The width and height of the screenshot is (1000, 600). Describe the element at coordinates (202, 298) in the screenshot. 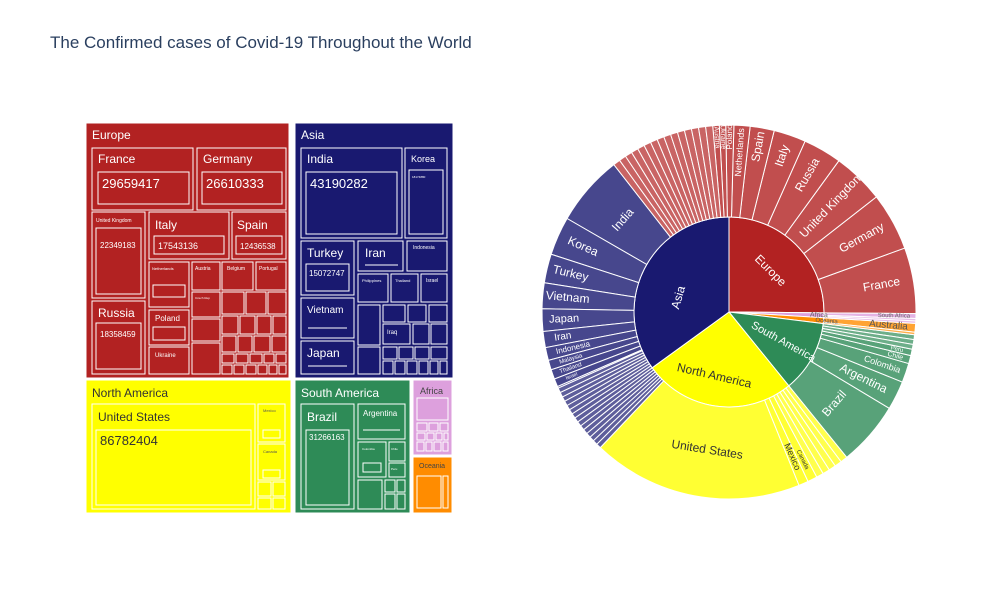

I see `treemap-czech-name: Czech Rep` at that location.